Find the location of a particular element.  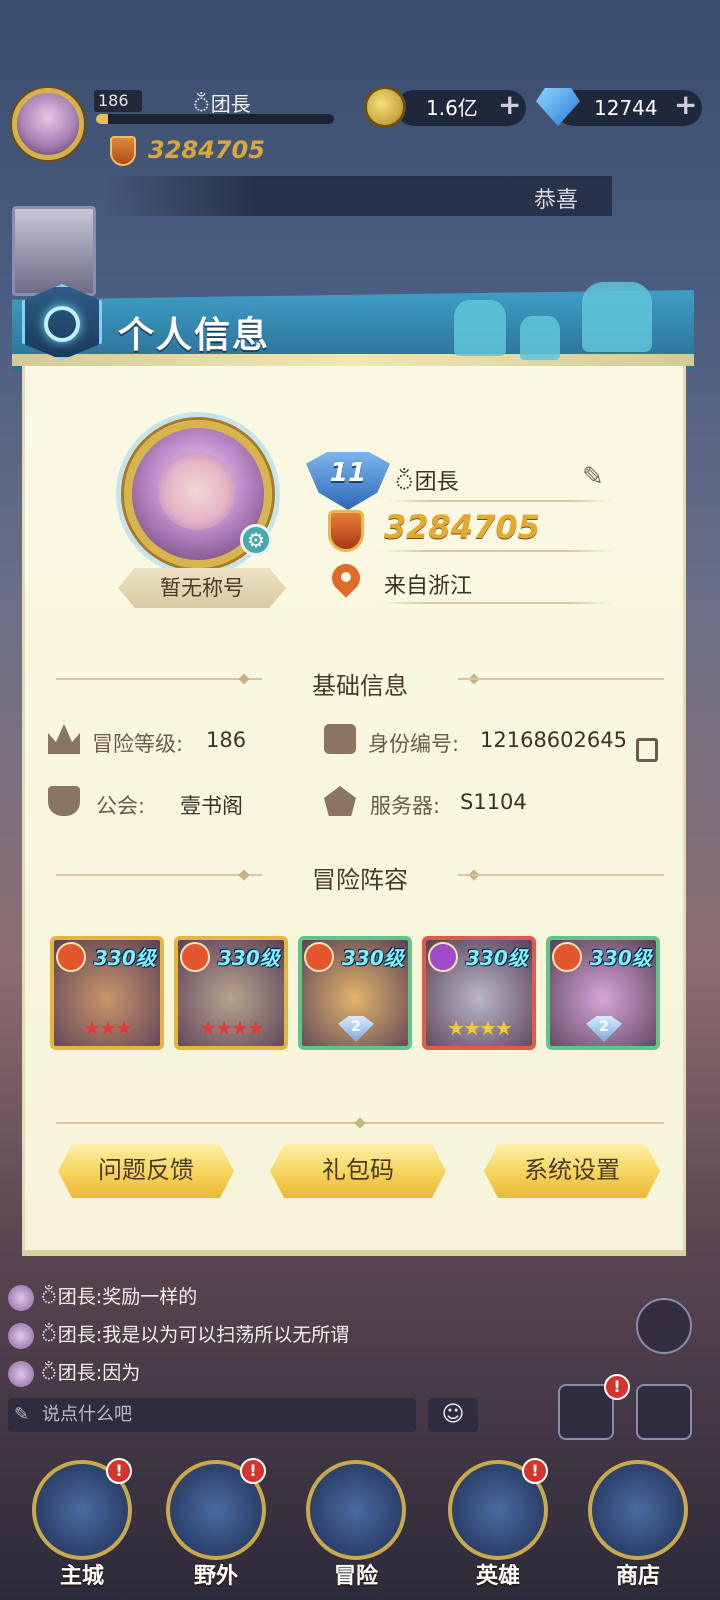

backpack-icon is located at coordinates (664, 1412).